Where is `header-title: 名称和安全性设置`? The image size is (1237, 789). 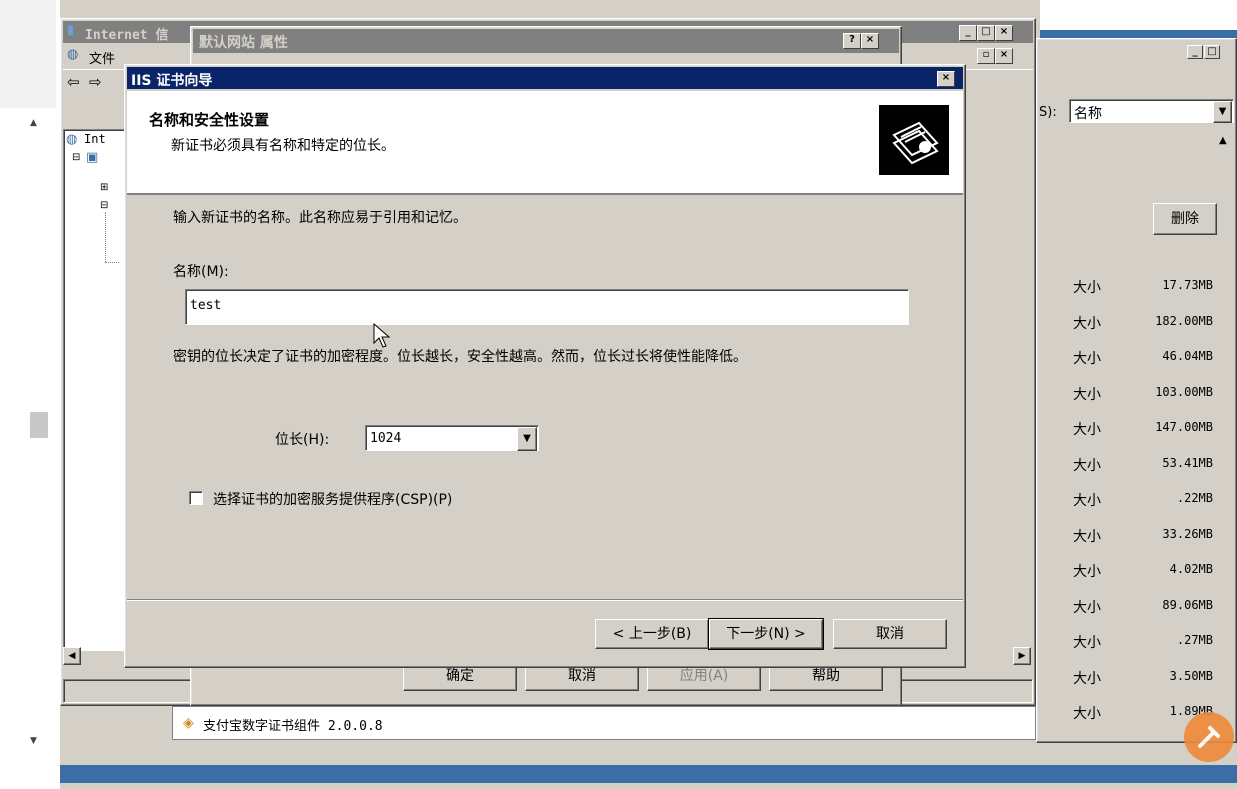
header-title: 名称和安全性设置 is located at coordinates (209, 120).